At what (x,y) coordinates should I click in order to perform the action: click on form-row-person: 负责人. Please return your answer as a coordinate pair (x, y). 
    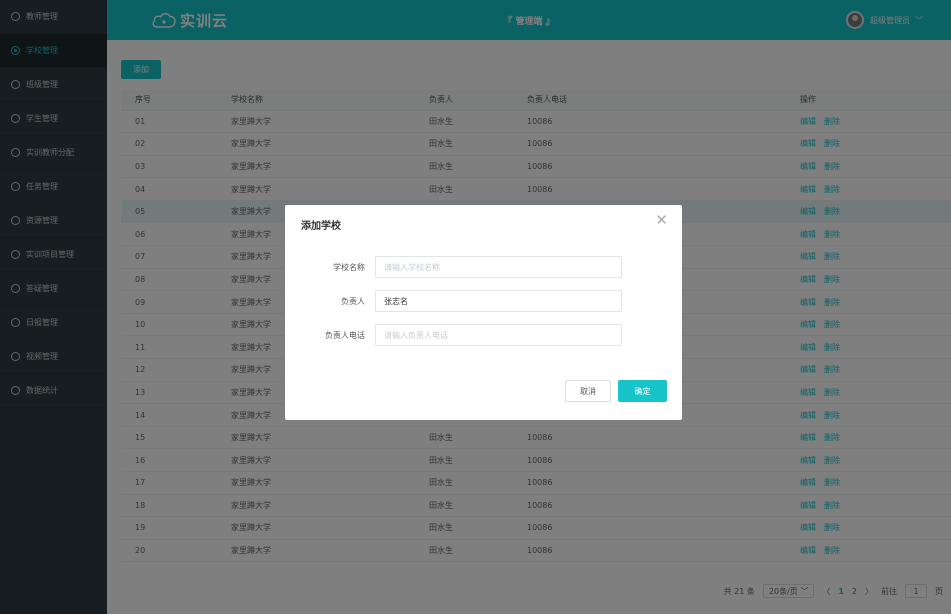
    Looking at the image, I should click on (483, 301).